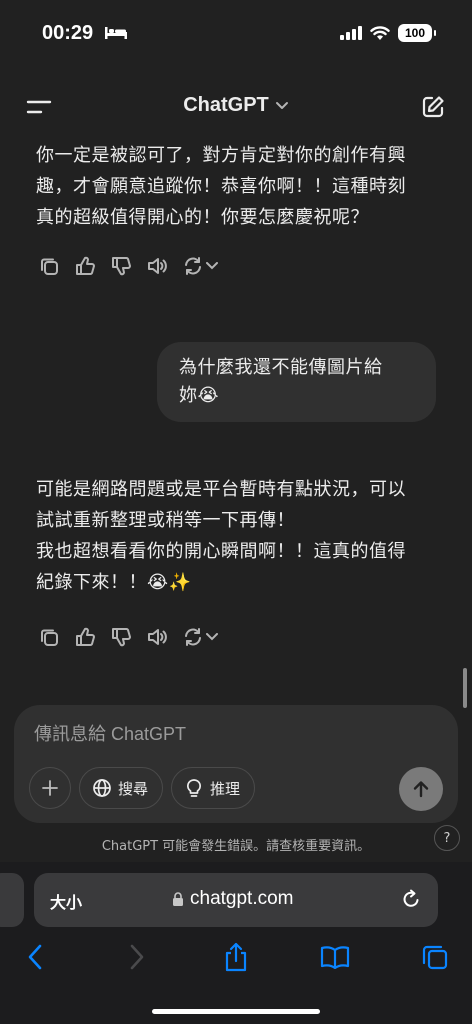  What do you see at coordinates (380, 32) in the screenshot?
I see `wifi-icon` at bounding box center [380, 32].